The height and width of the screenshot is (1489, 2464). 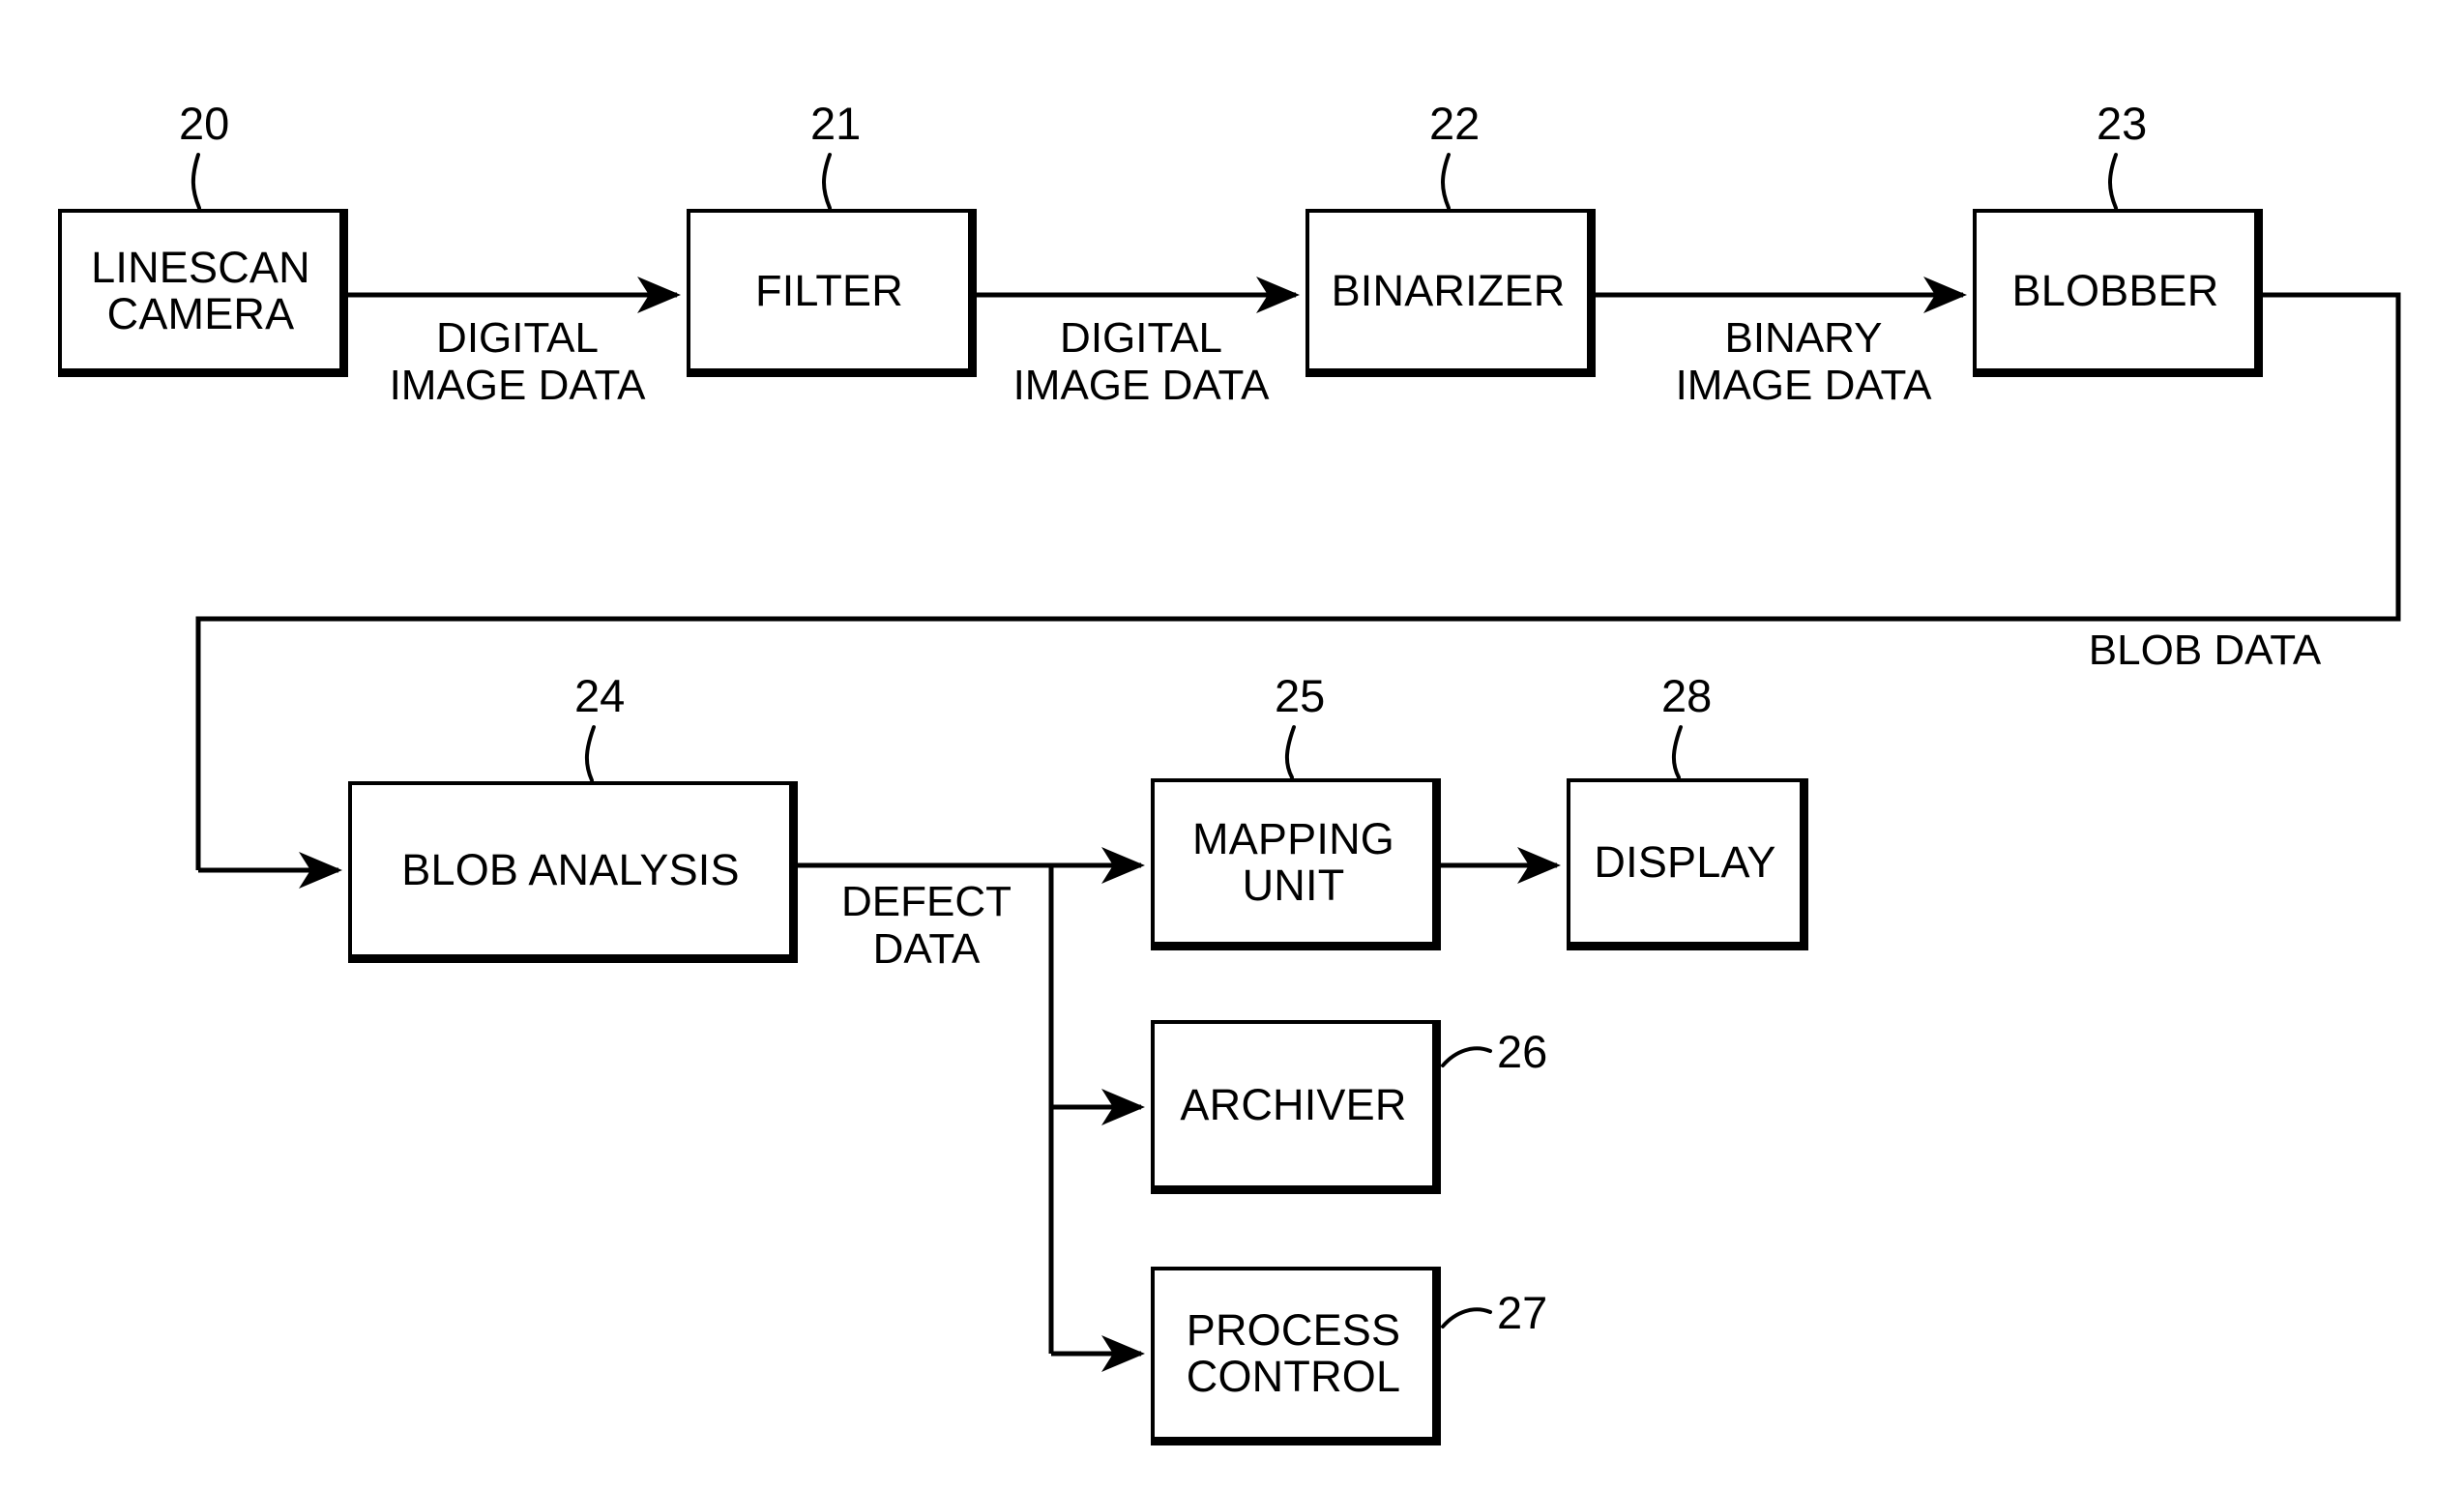 I want to click on edge-label-defect-data: DEFECT DATA, so click(x=927, y=926).